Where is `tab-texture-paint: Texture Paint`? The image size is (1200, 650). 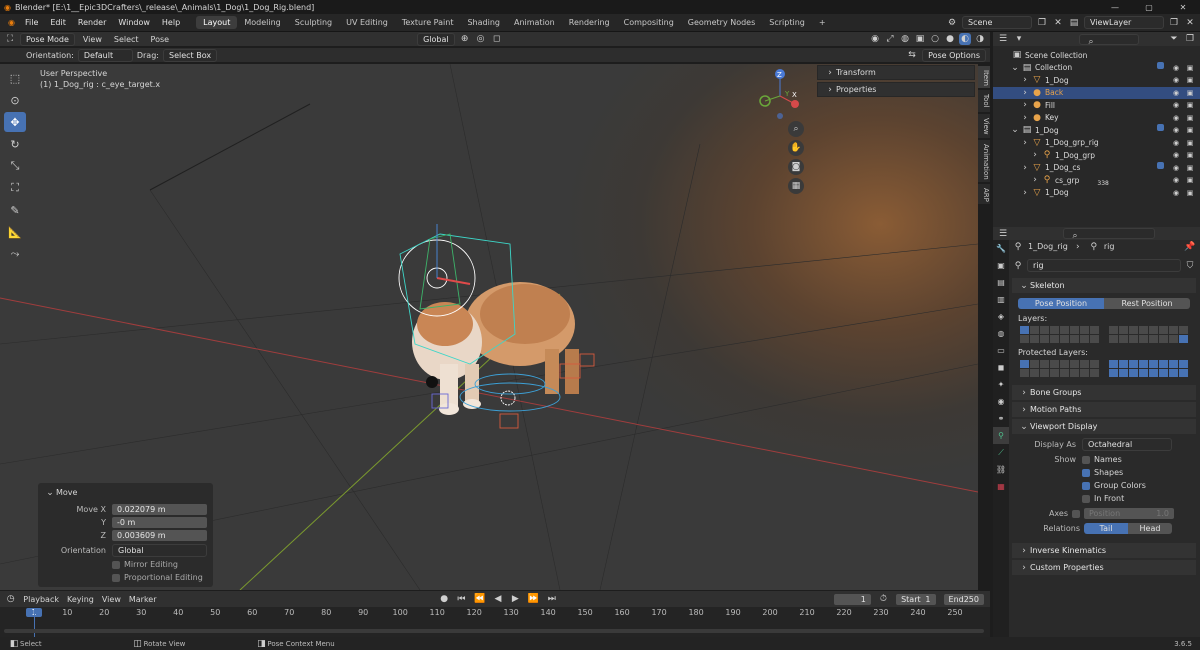
tab-texture-paint: Texture Paint is located at coordinates (428, 22).